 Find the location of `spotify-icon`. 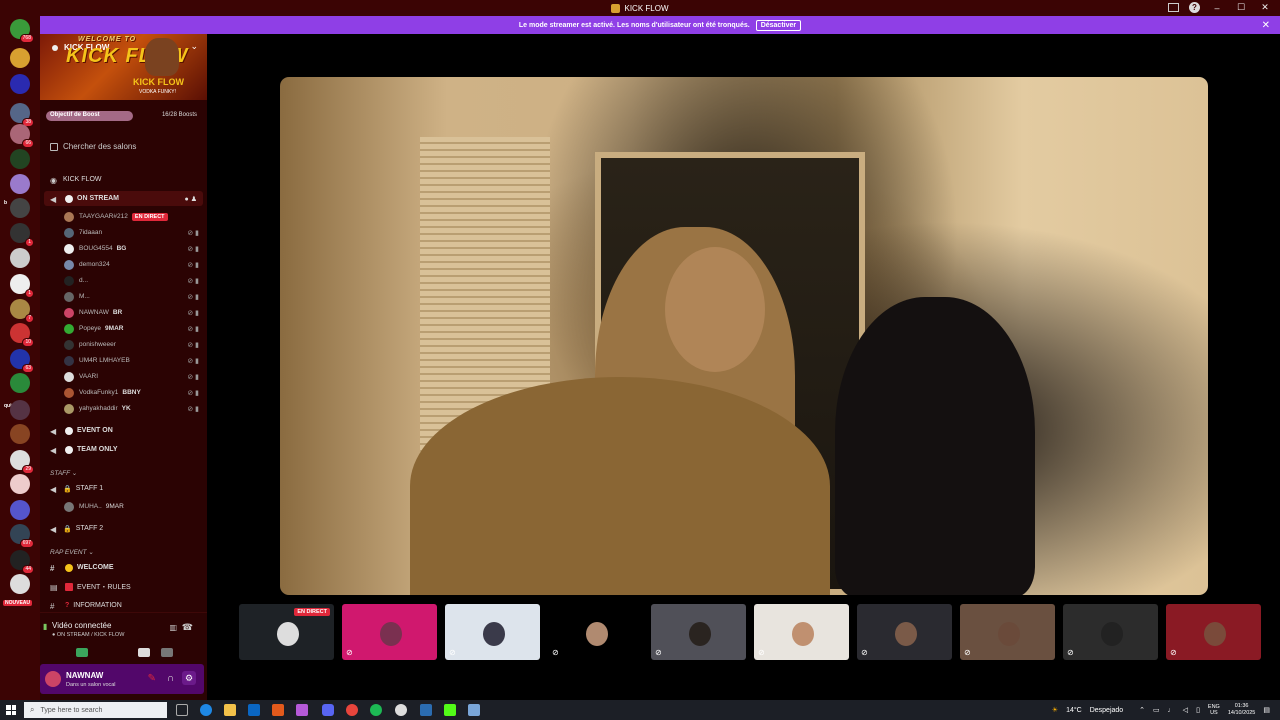

spotify-icon is located at coordinates (376, 710).